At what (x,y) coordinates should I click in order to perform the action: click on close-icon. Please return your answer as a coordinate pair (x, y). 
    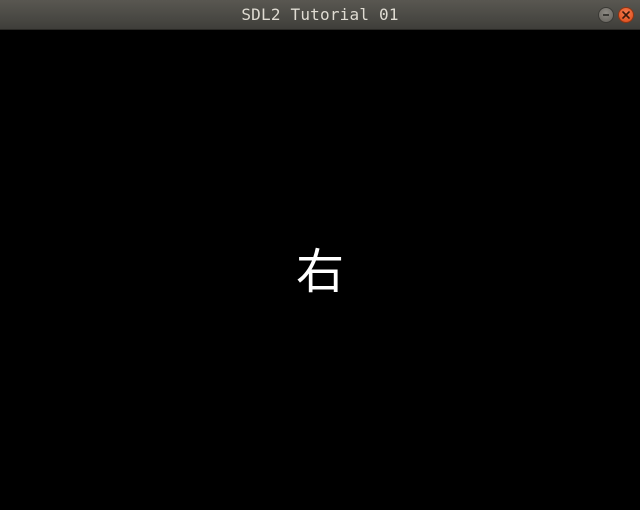
    Looking at the image, I should click on (626, 15).